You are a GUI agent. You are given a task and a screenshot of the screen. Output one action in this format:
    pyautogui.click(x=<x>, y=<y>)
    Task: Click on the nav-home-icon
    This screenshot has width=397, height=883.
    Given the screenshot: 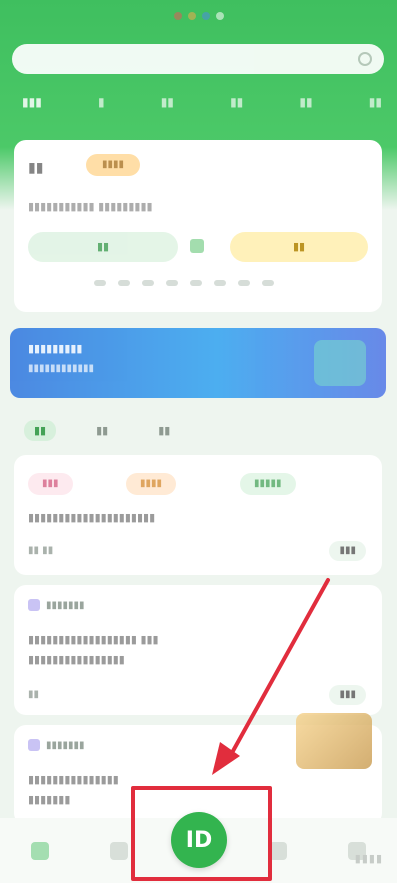 What is the action you would take?
    pyautogui.click(x=40, y=851)
    